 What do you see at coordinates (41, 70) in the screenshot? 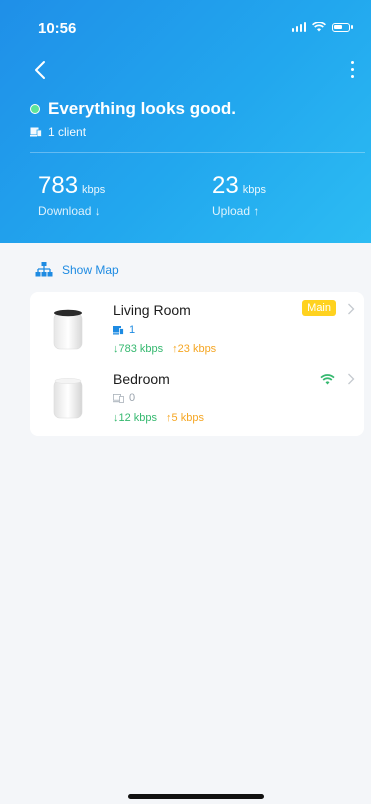
I see `back-icon` at bounding box center [41, 70].